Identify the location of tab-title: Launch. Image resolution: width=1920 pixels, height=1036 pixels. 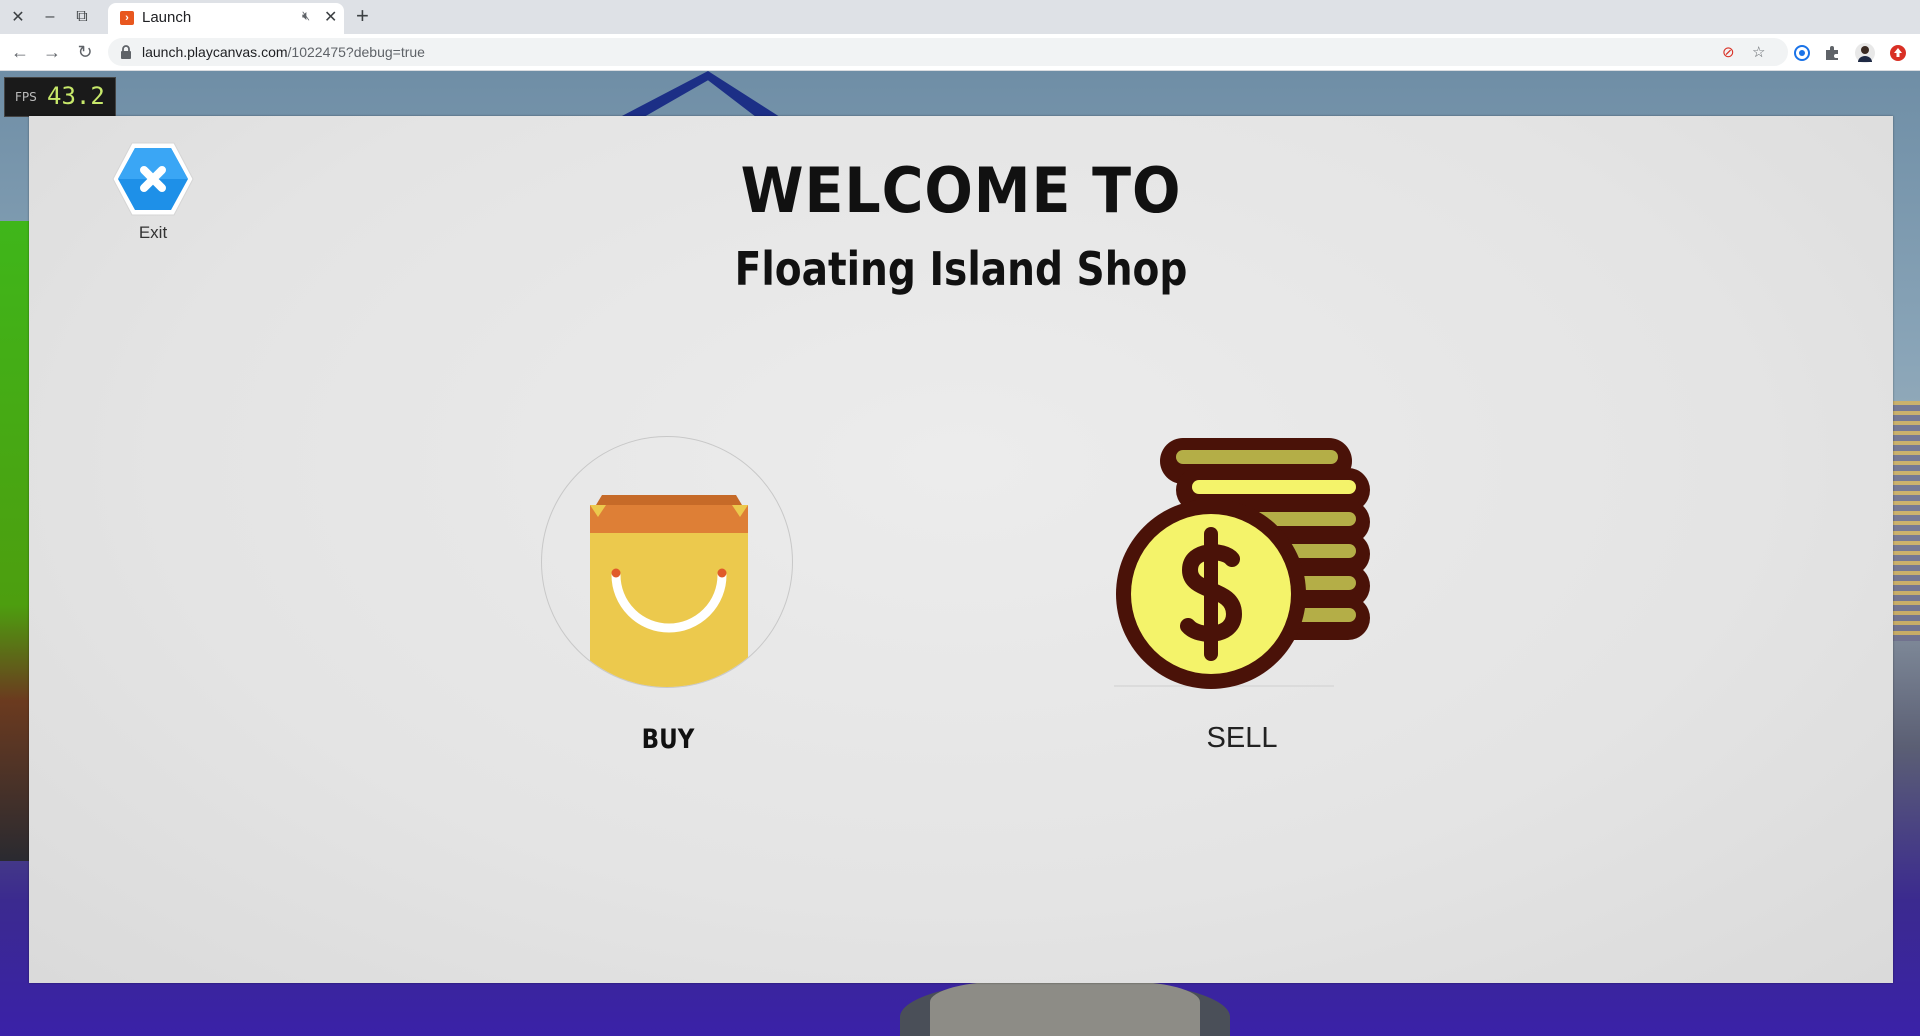
(167, 17).